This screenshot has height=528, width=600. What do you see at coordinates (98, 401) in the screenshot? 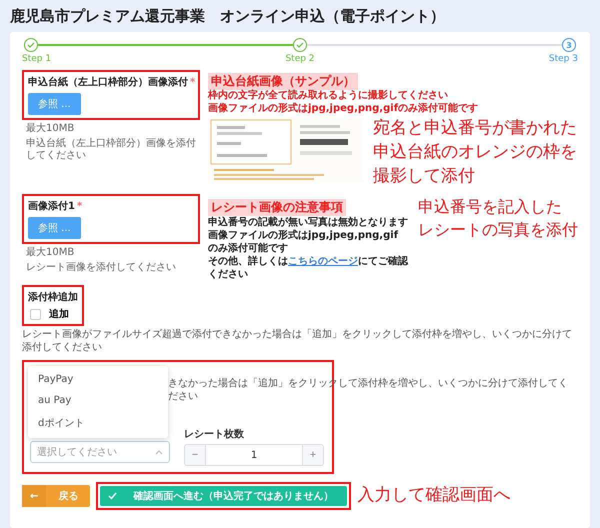
I see `dropdown-option: au Pay` at bounding box center [98, 401].